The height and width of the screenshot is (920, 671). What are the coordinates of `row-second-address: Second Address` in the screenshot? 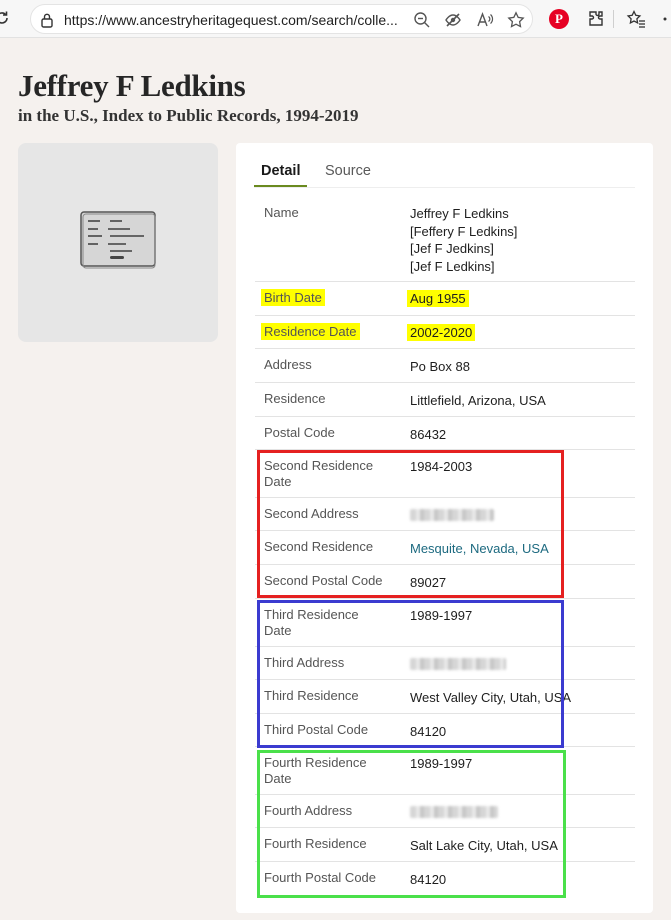 It's located at (445, 514).